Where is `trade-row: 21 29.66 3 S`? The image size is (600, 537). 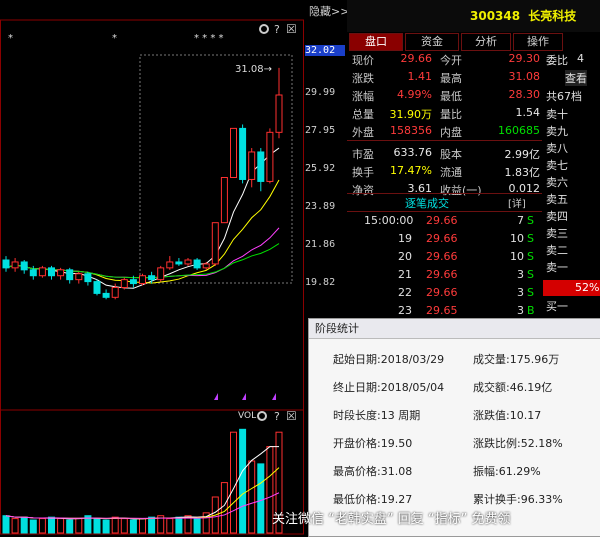 trade-row: 21 29.66 3 S is located at coordinates (447, 277).